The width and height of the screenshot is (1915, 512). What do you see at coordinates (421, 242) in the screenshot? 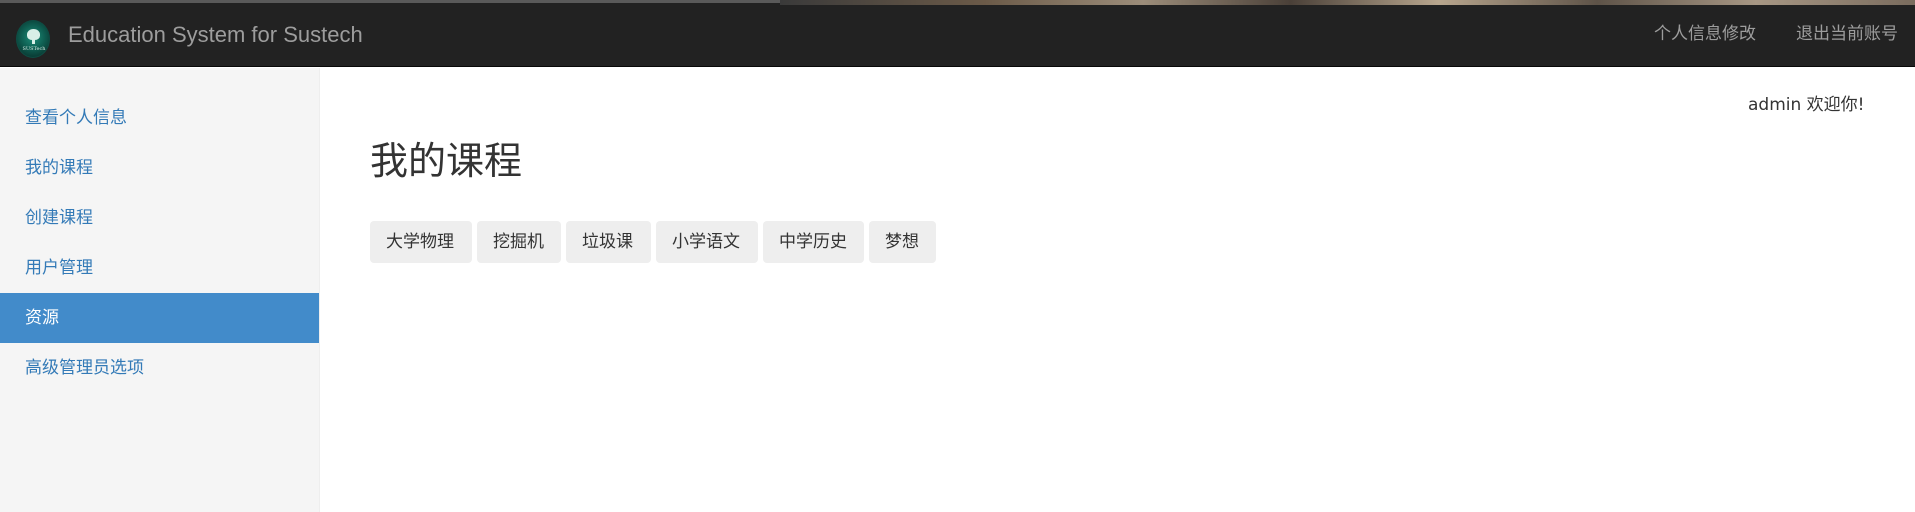
I see `course-button: 大学物理` at bounding box center [421, 242].